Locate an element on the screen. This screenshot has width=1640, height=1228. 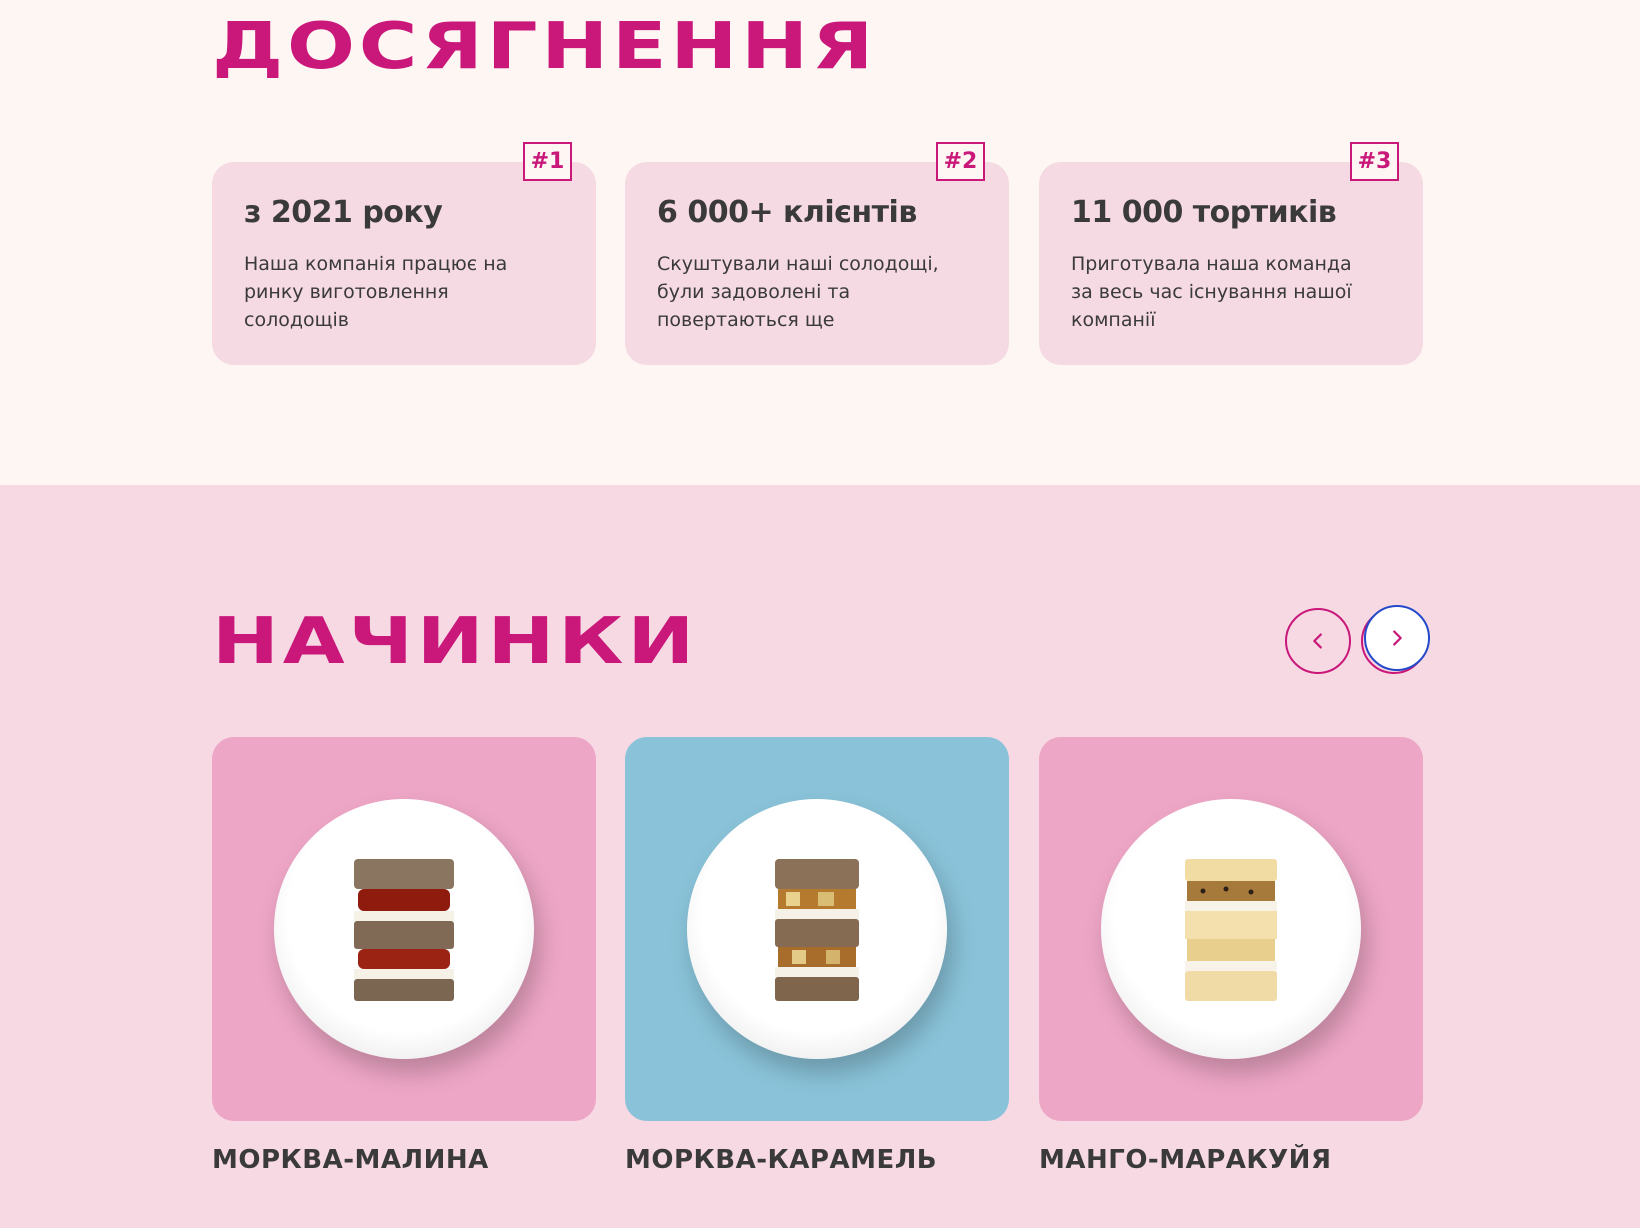
achievement-heading: 6 000+ клієнтів is located at coordinates (787, 212).